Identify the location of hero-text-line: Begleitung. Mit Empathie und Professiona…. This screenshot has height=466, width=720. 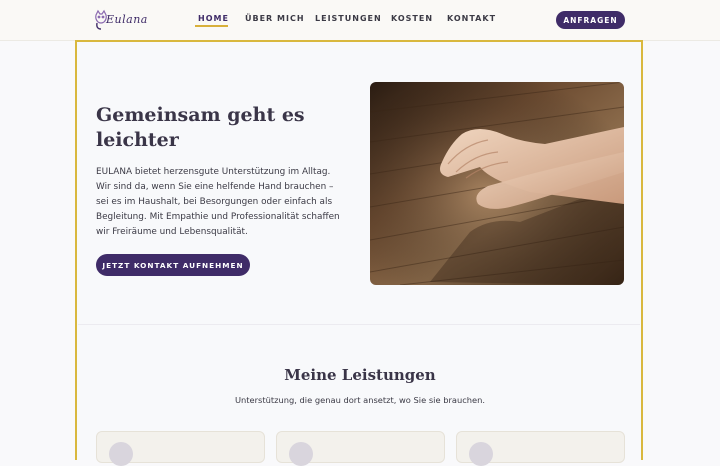
(218, 217).